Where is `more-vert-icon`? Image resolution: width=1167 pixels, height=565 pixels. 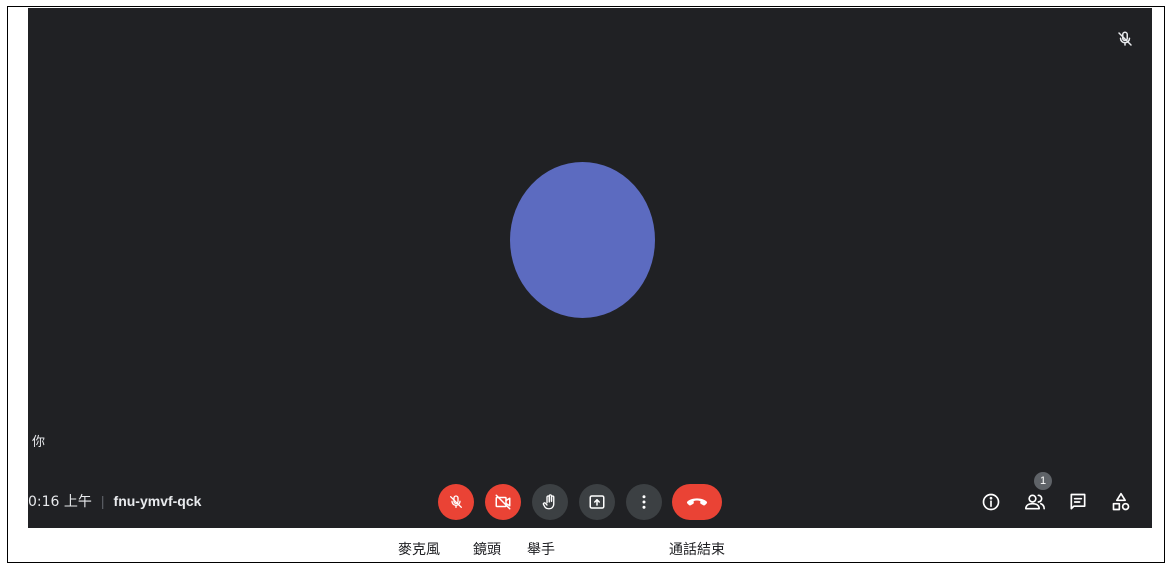
more-vert-icon is located at coordinates (644, 502).